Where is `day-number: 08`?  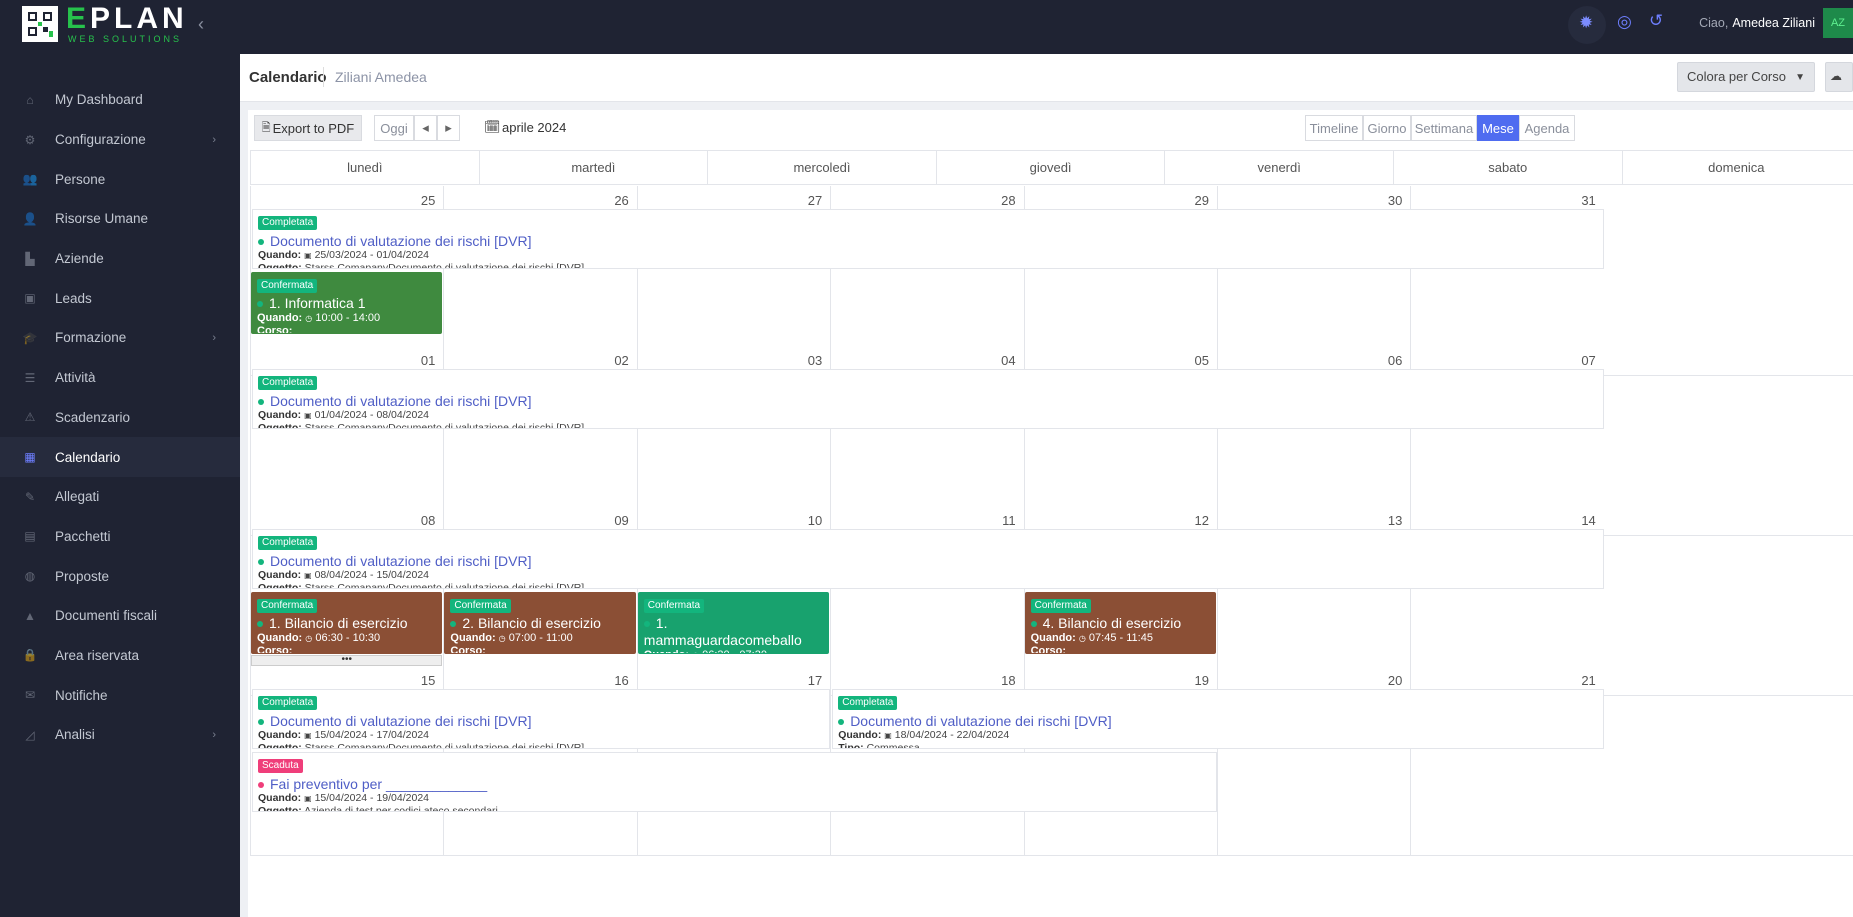 day-number: 08 is located at coordinates (428, 520).